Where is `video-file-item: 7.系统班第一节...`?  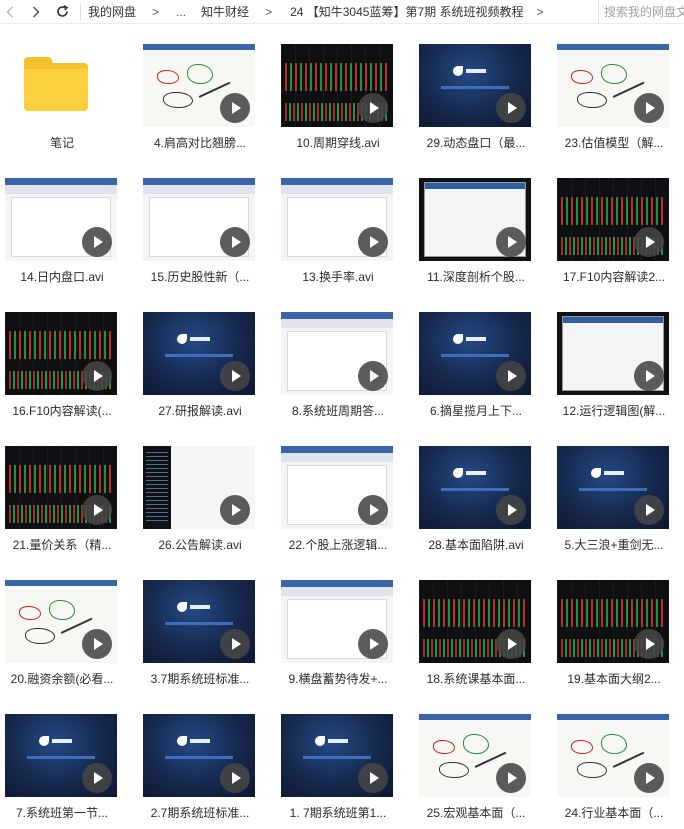
video-file-item: 7.系统班第一节... is located at coordinates (66, 761).